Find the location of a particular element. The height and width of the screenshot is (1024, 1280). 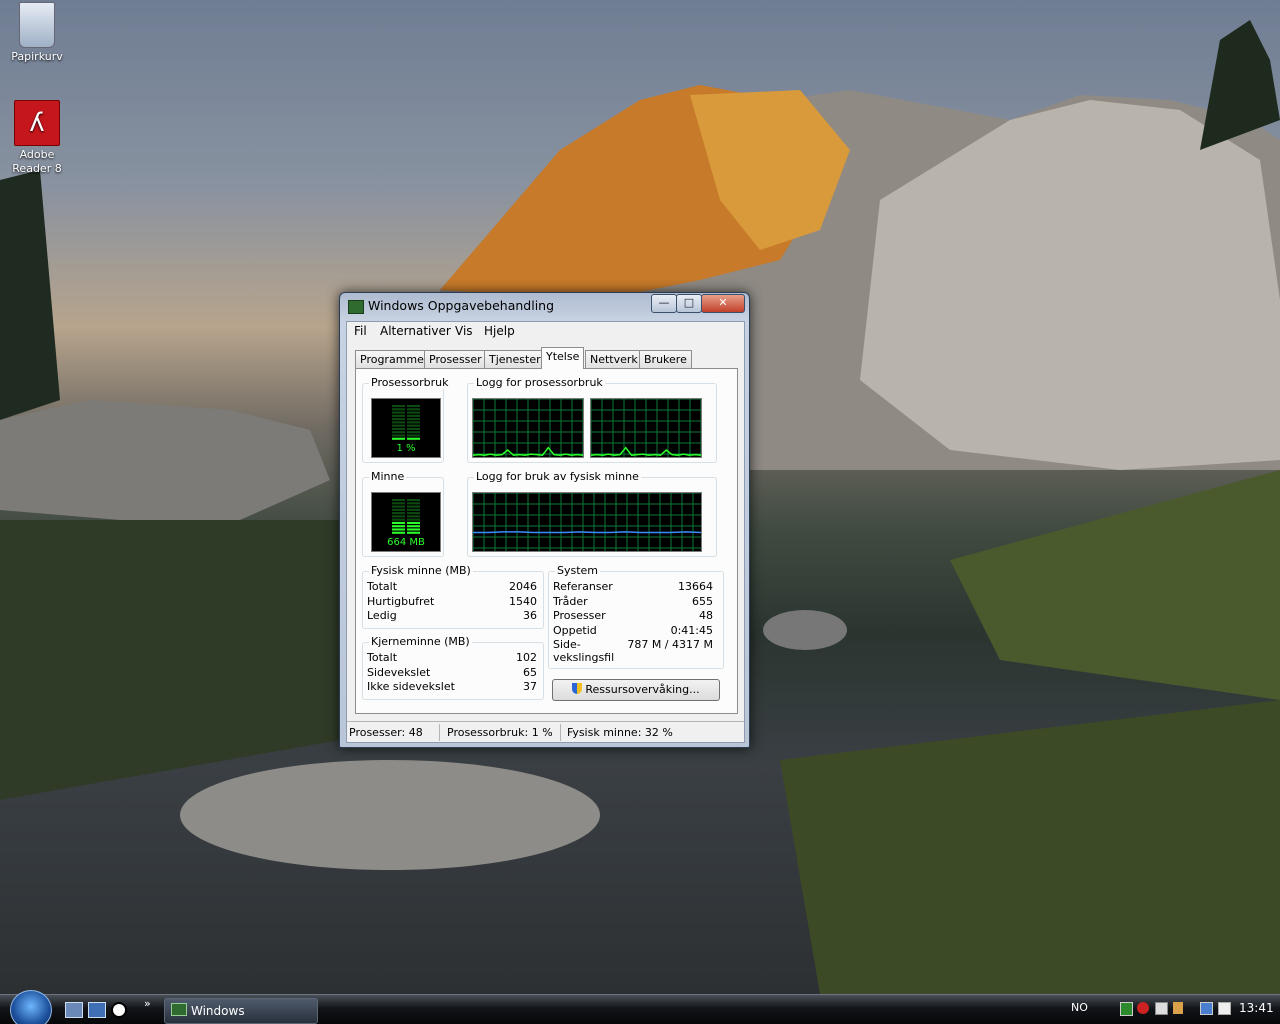

cpu-meter: 1 % is located at coordinates (406, 428).